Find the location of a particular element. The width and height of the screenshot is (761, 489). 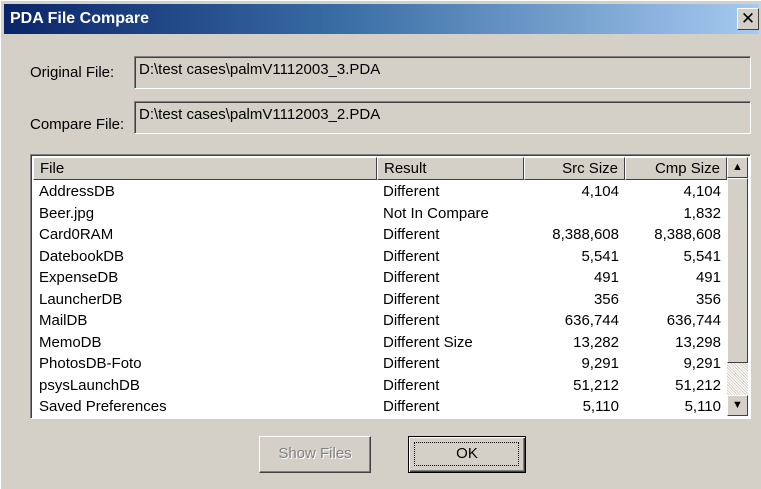

cell-file: Saved Preferences is located at coordinates (103, 406).